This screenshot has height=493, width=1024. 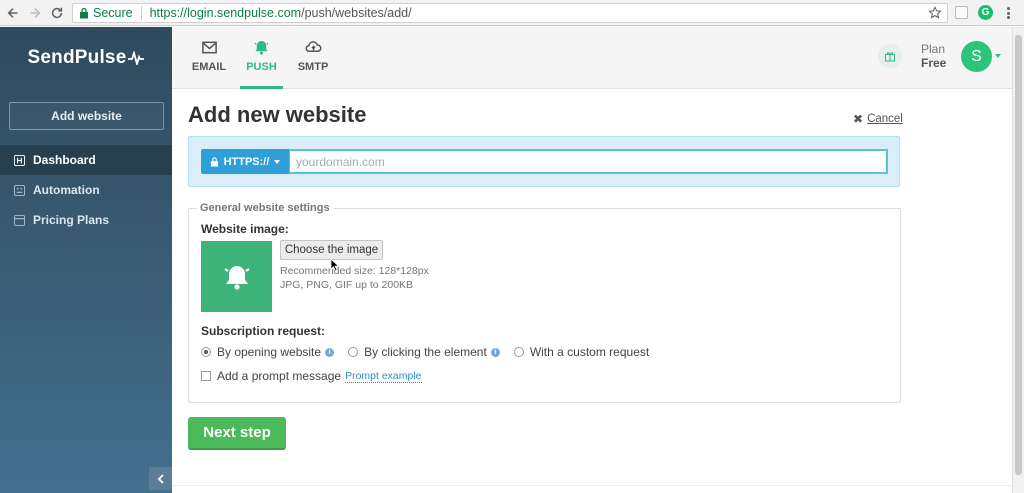 I want to click on next-step-button: Next step, so click(x=237, y=433).